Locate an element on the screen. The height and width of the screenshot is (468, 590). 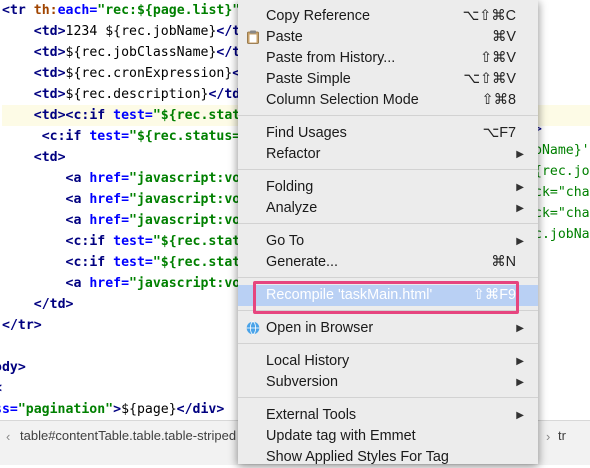
menu-item-label: Folding is located at coordinates (290, 187).